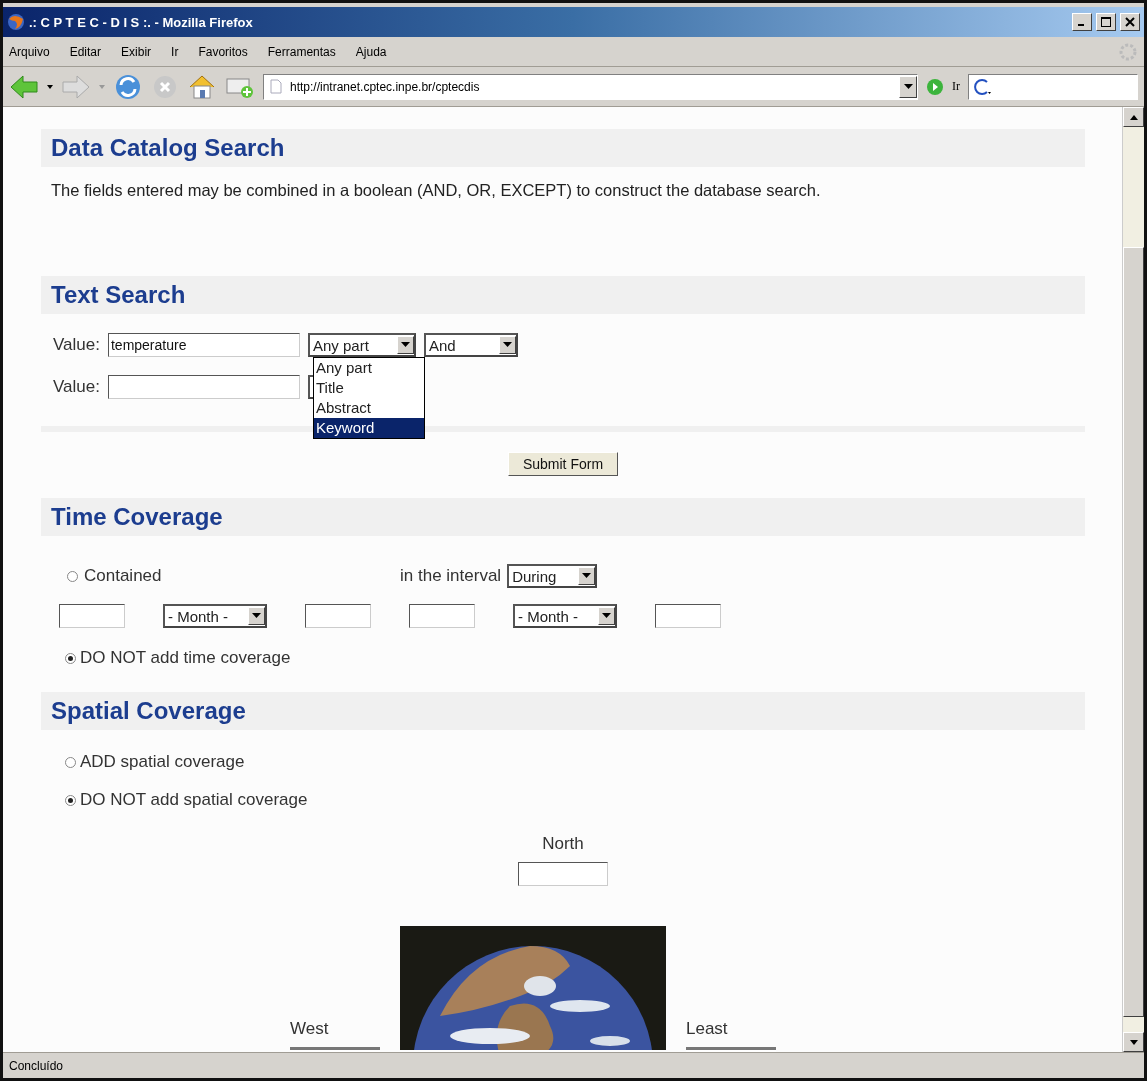 The width and height of the screenshot is (1147, 1081). What do you see at coordinates (276, 86) in the screenshot?
I see `page-icon` at bounding box center [276, 86].